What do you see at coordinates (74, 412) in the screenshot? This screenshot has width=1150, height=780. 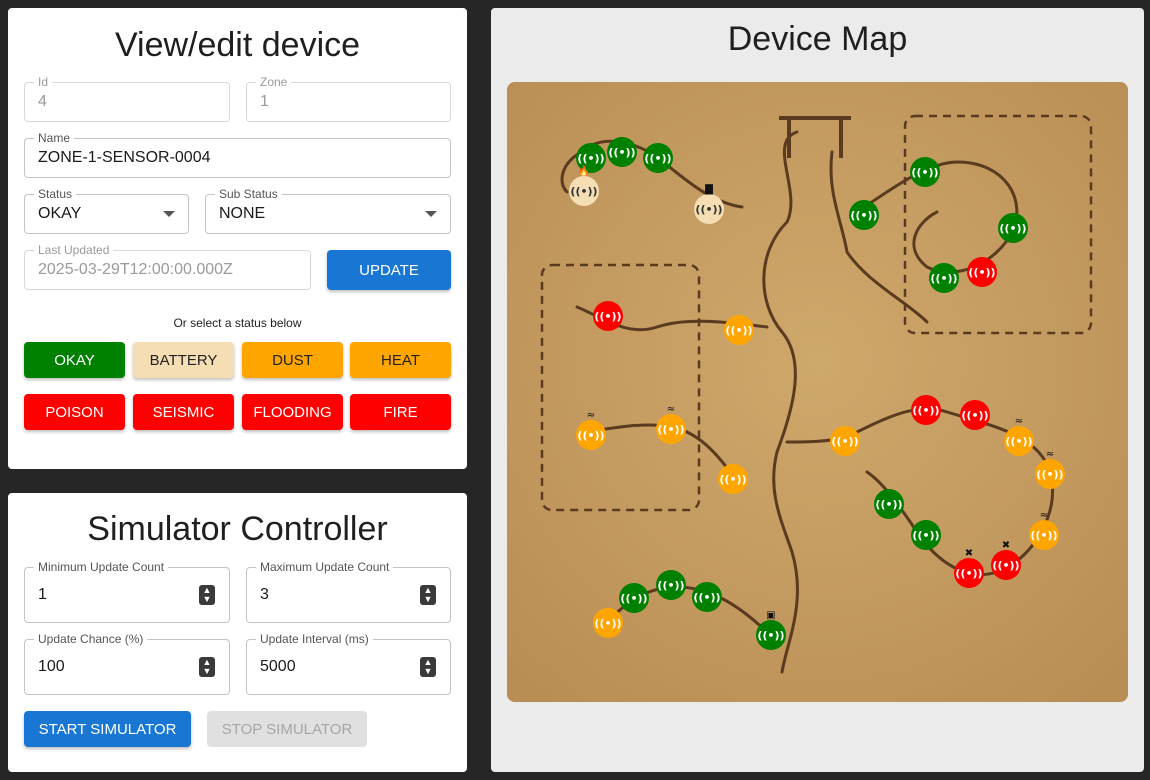 I see `status-button-poison: POISON` at bounding box center [74, 412].